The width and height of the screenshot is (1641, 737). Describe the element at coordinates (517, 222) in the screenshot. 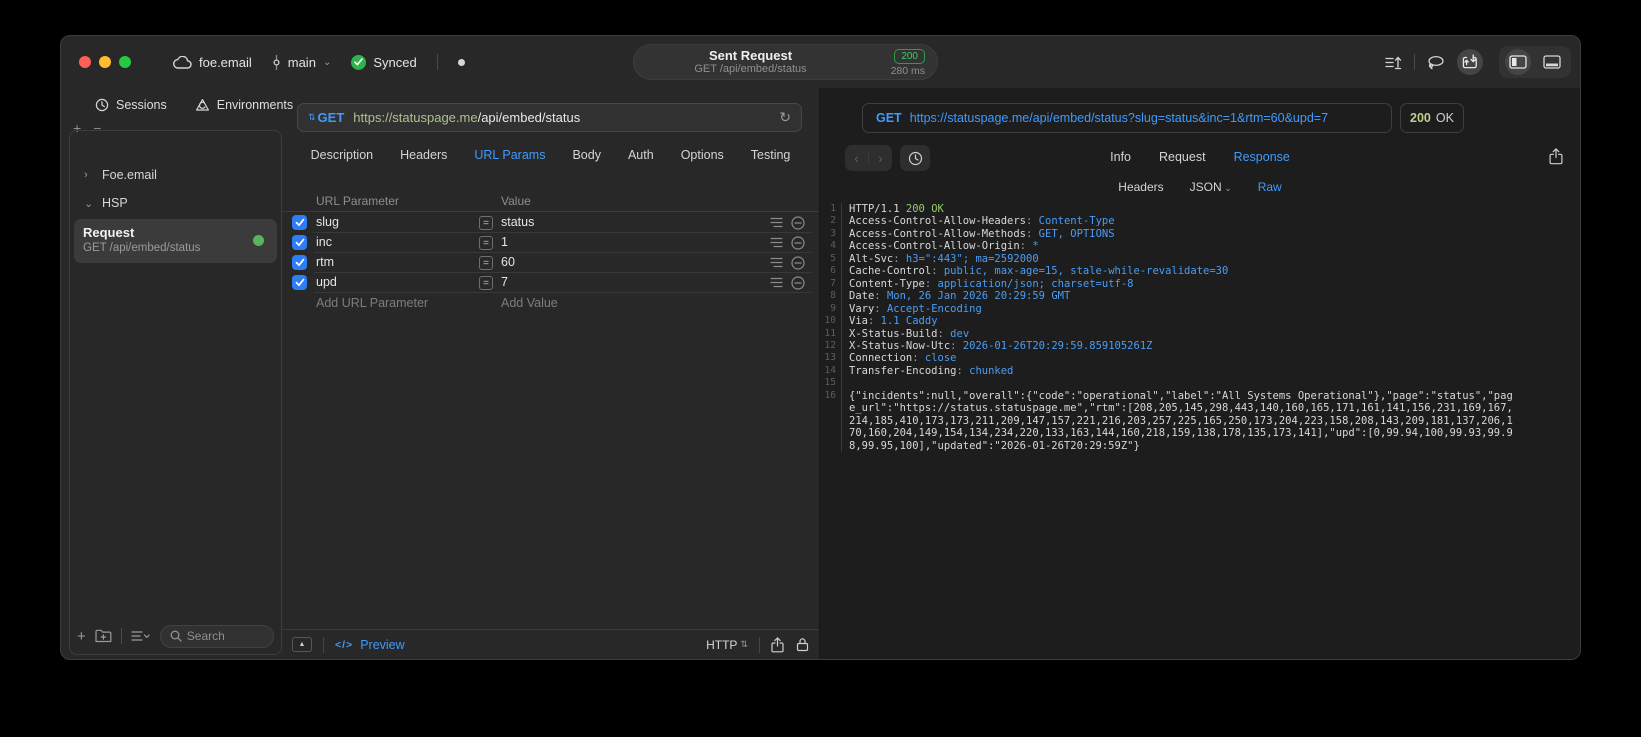

I see `param-value: status` at that location.